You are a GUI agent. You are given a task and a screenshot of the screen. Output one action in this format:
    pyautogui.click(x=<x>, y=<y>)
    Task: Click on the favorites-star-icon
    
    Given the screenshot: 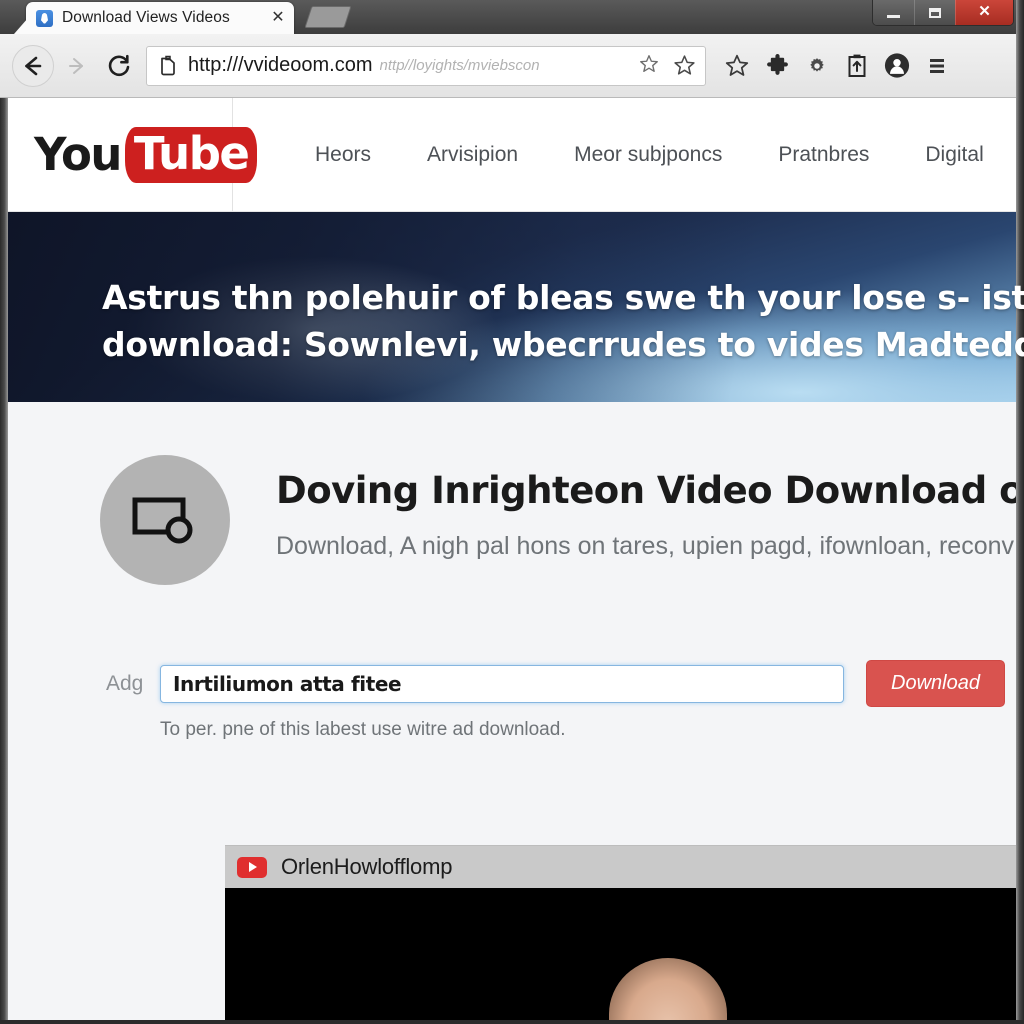 What is the action you would take?
    pyautogui.click(x=737, y=66)
    